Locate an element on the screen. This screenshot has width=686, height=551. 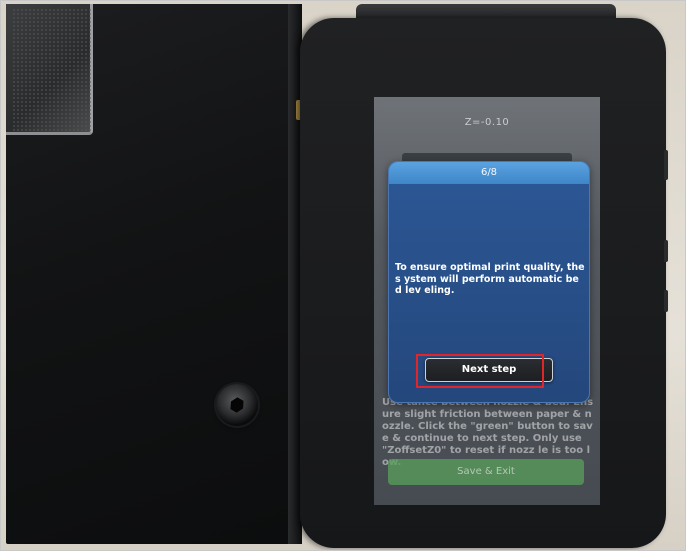
step-indicator: 6/8 is located at coordinates (489, 173).